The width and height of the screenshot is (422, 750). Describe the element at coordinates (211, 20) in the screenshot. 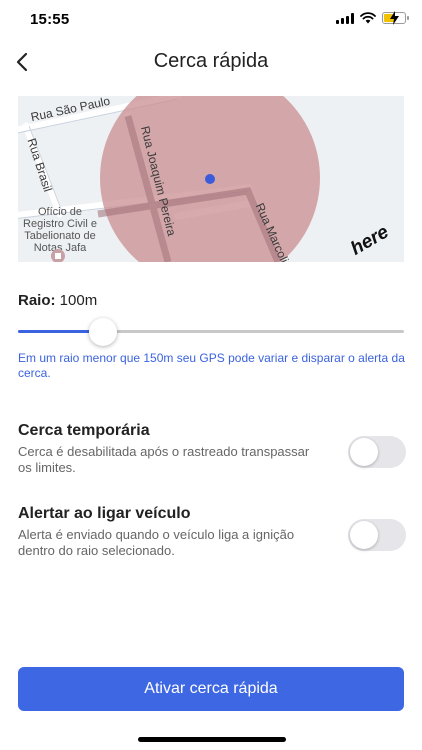

I see `status-bar: 15:55` at that location.